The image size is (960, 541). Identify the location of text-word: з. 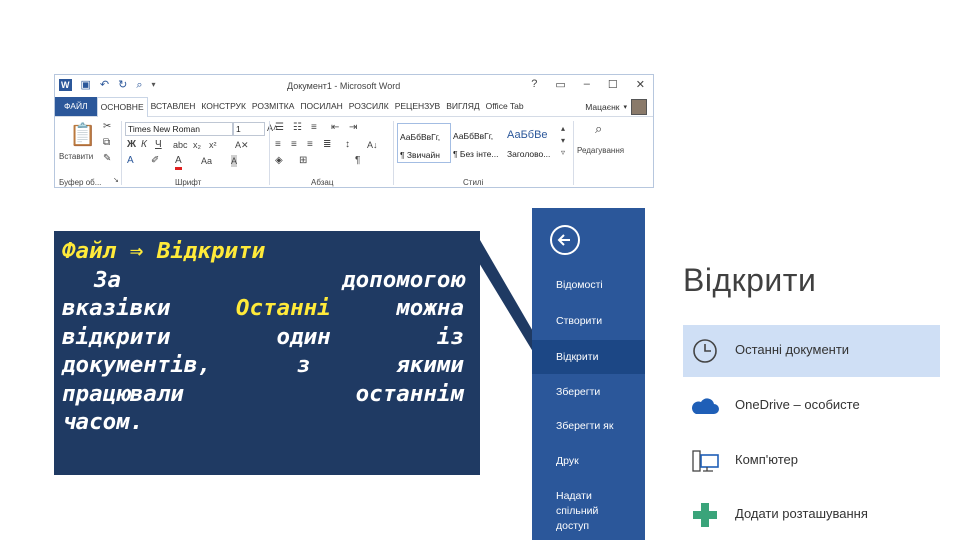
(303, 365).